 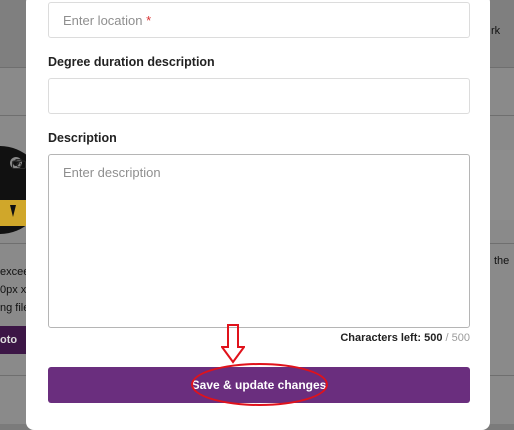 What do you see at coordinates (82, 138) in the screenshot?
I see `description-label: Description` at bounding box center [82, 138].